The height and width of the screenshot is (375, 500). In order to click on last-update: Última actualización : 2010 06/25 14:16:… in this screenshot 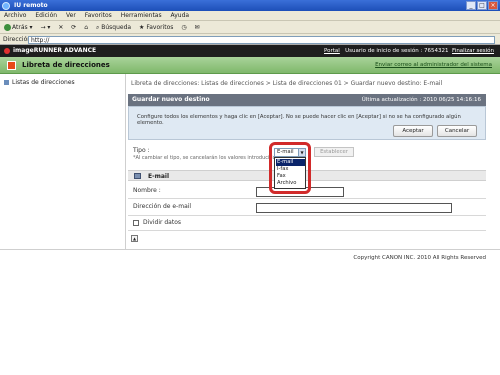, I will do `click(421, 100)`.